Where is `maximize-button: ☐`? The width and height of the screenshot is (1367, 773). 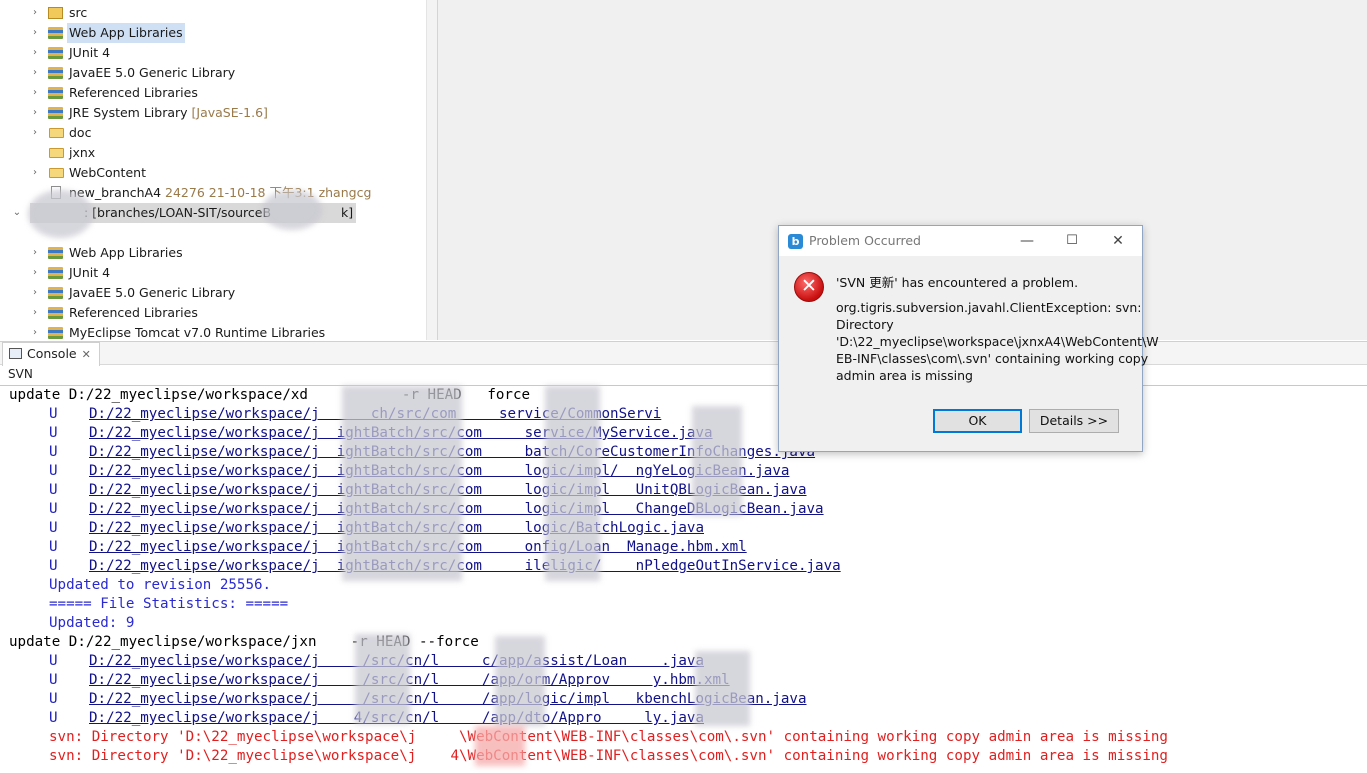
maximize-button: ☐ is located at coordinates (1072, 241).